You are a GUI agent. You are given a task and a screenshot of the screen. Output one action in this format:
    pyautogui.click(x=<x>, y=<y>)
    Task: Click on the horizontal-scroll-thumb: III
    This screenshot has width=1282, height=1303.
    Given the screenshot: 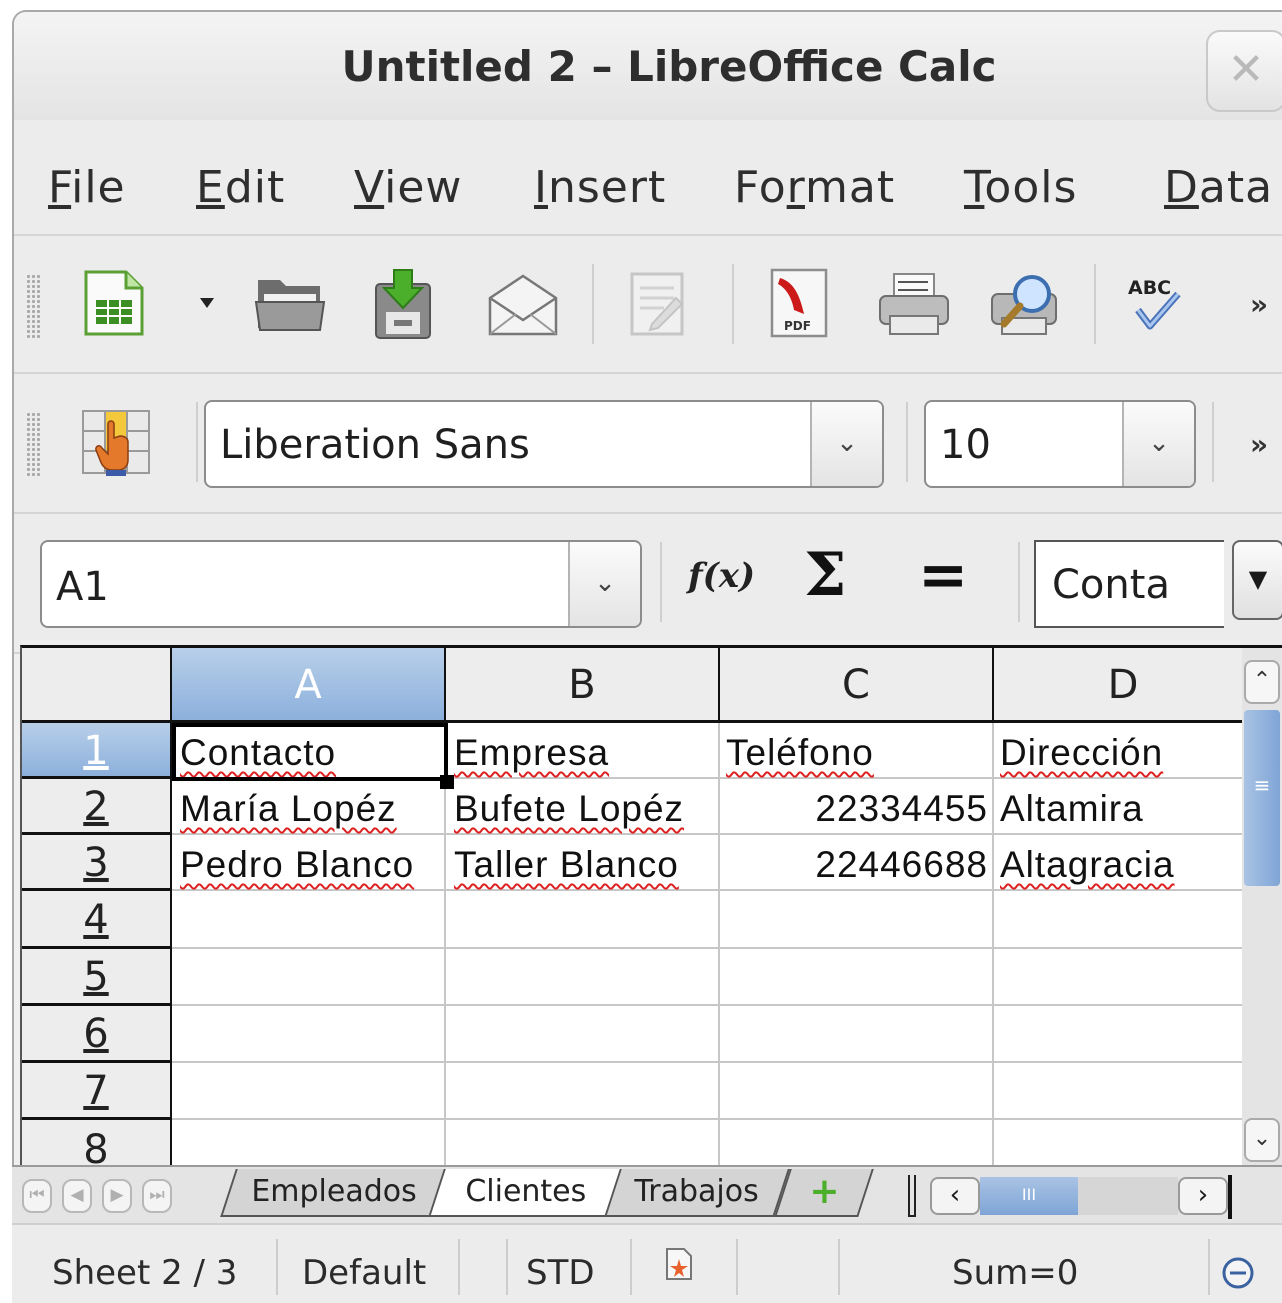 What is the action you would take?
    pyautogui.click(x=1029, y=1196)
    